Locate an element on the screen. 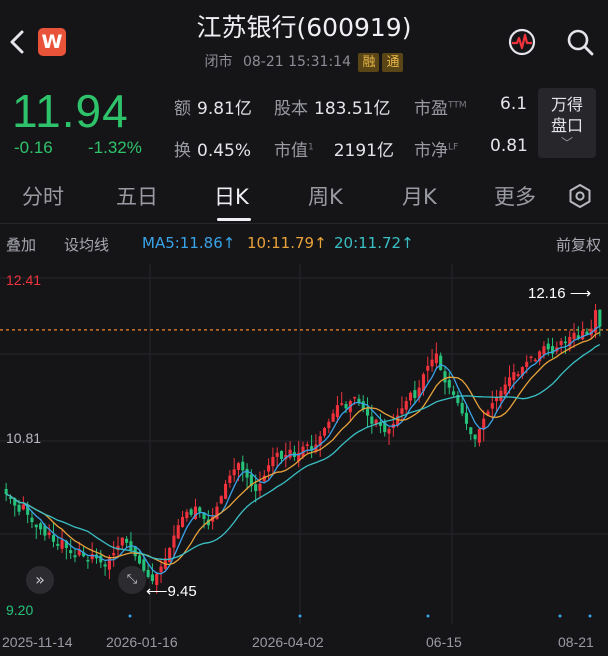 The image size is (608, 656). price-change-pct: -1.32% is located at coordinates (115, 147).